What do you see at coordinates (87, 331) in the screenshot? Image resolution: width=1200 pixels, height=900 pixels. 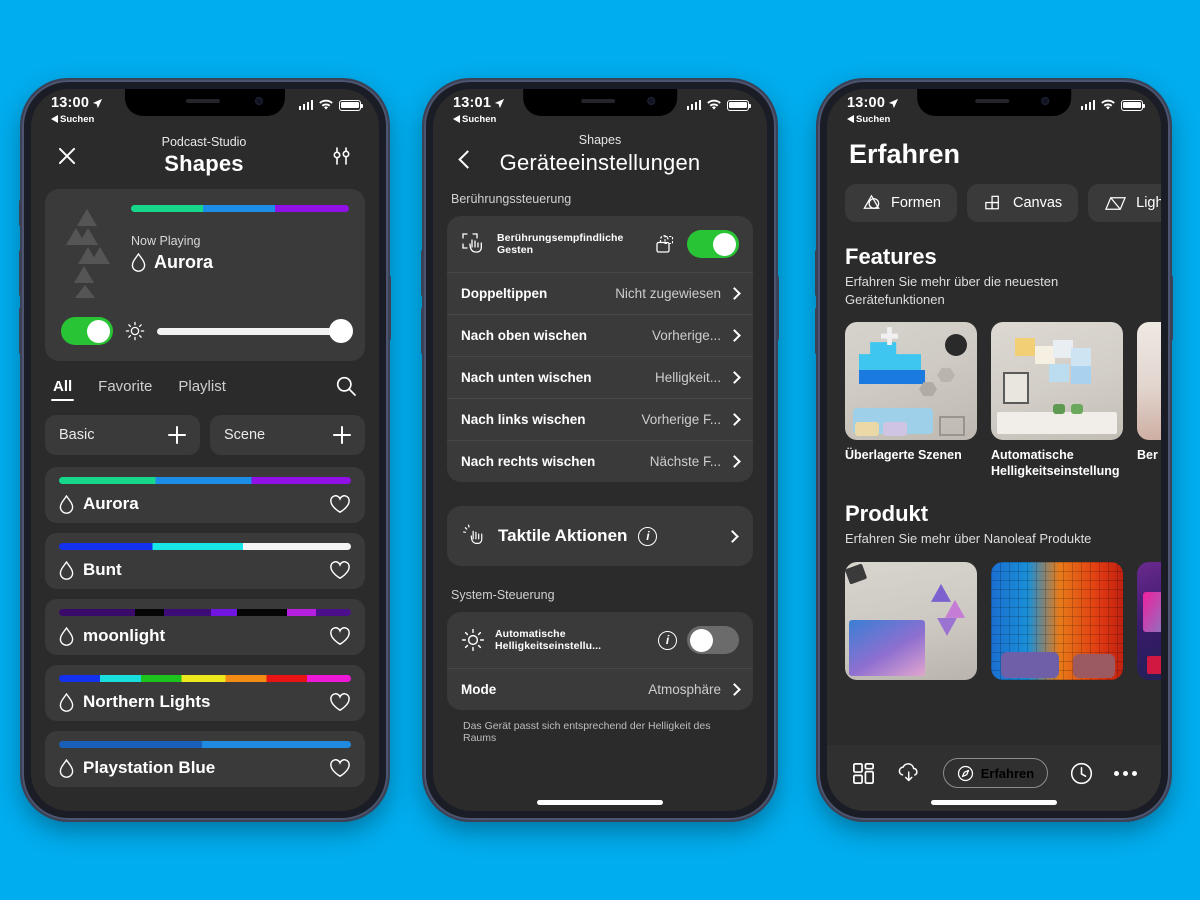 I see `power-toggle` at bounding box center [87, 331].